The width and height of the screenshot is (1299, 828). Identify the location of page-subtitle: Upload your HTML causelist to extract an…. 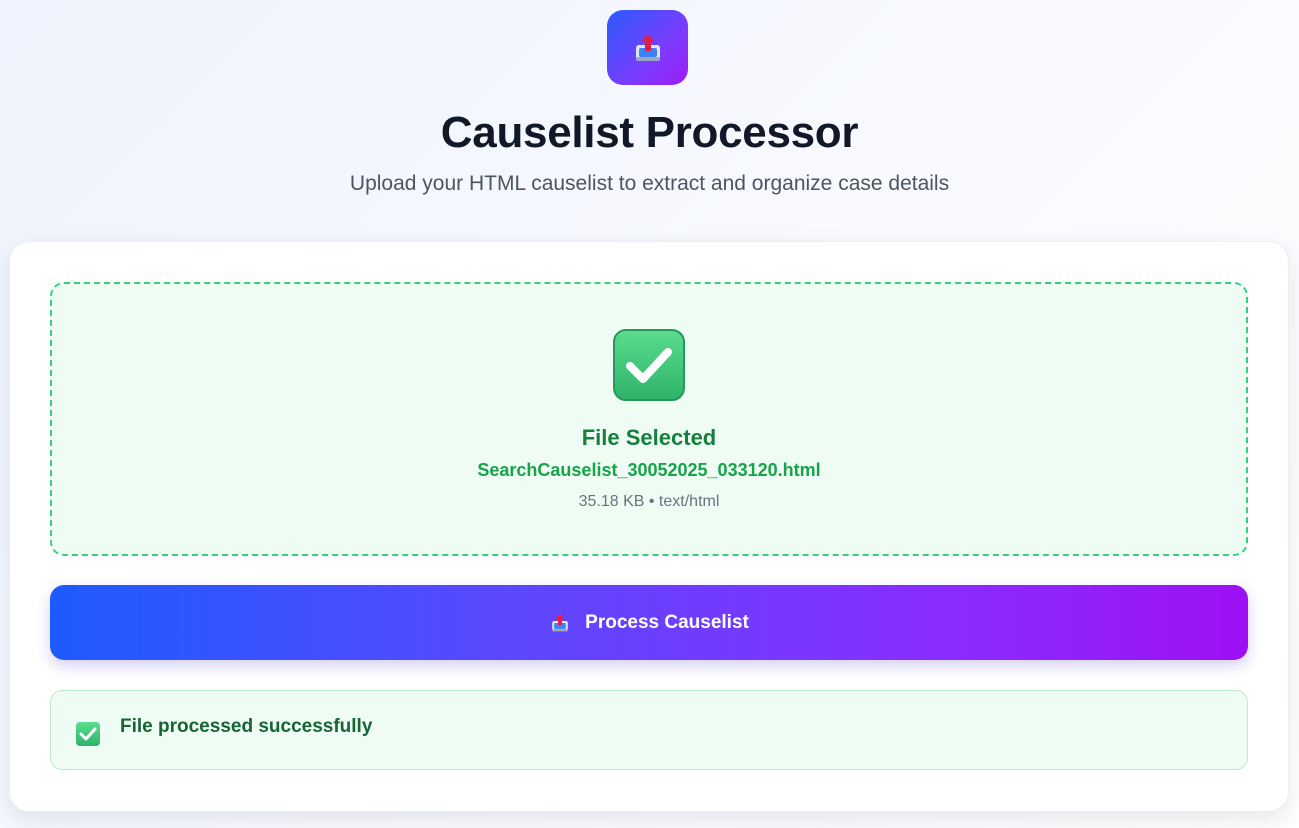
(649, 183).